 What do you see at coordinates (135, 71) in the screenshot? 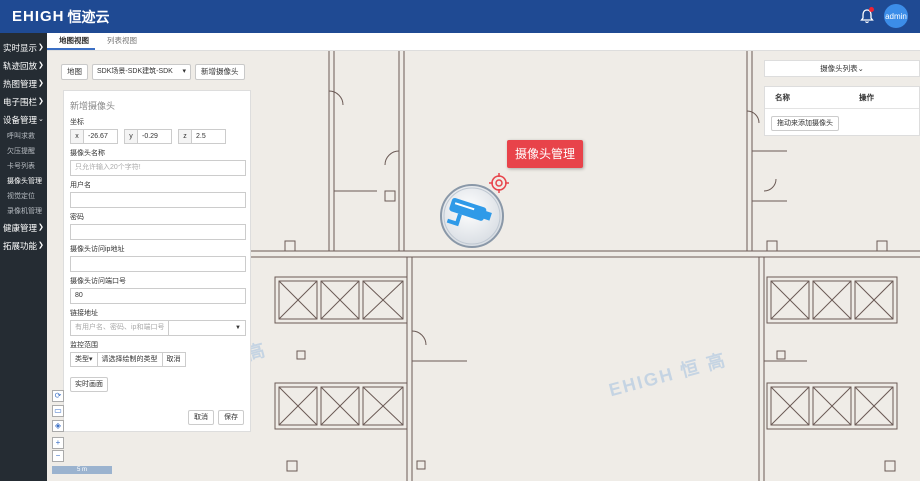
I see `scene-select-value: SDK场景-SDK建筑-SDK` at bounding box center [135, 71].